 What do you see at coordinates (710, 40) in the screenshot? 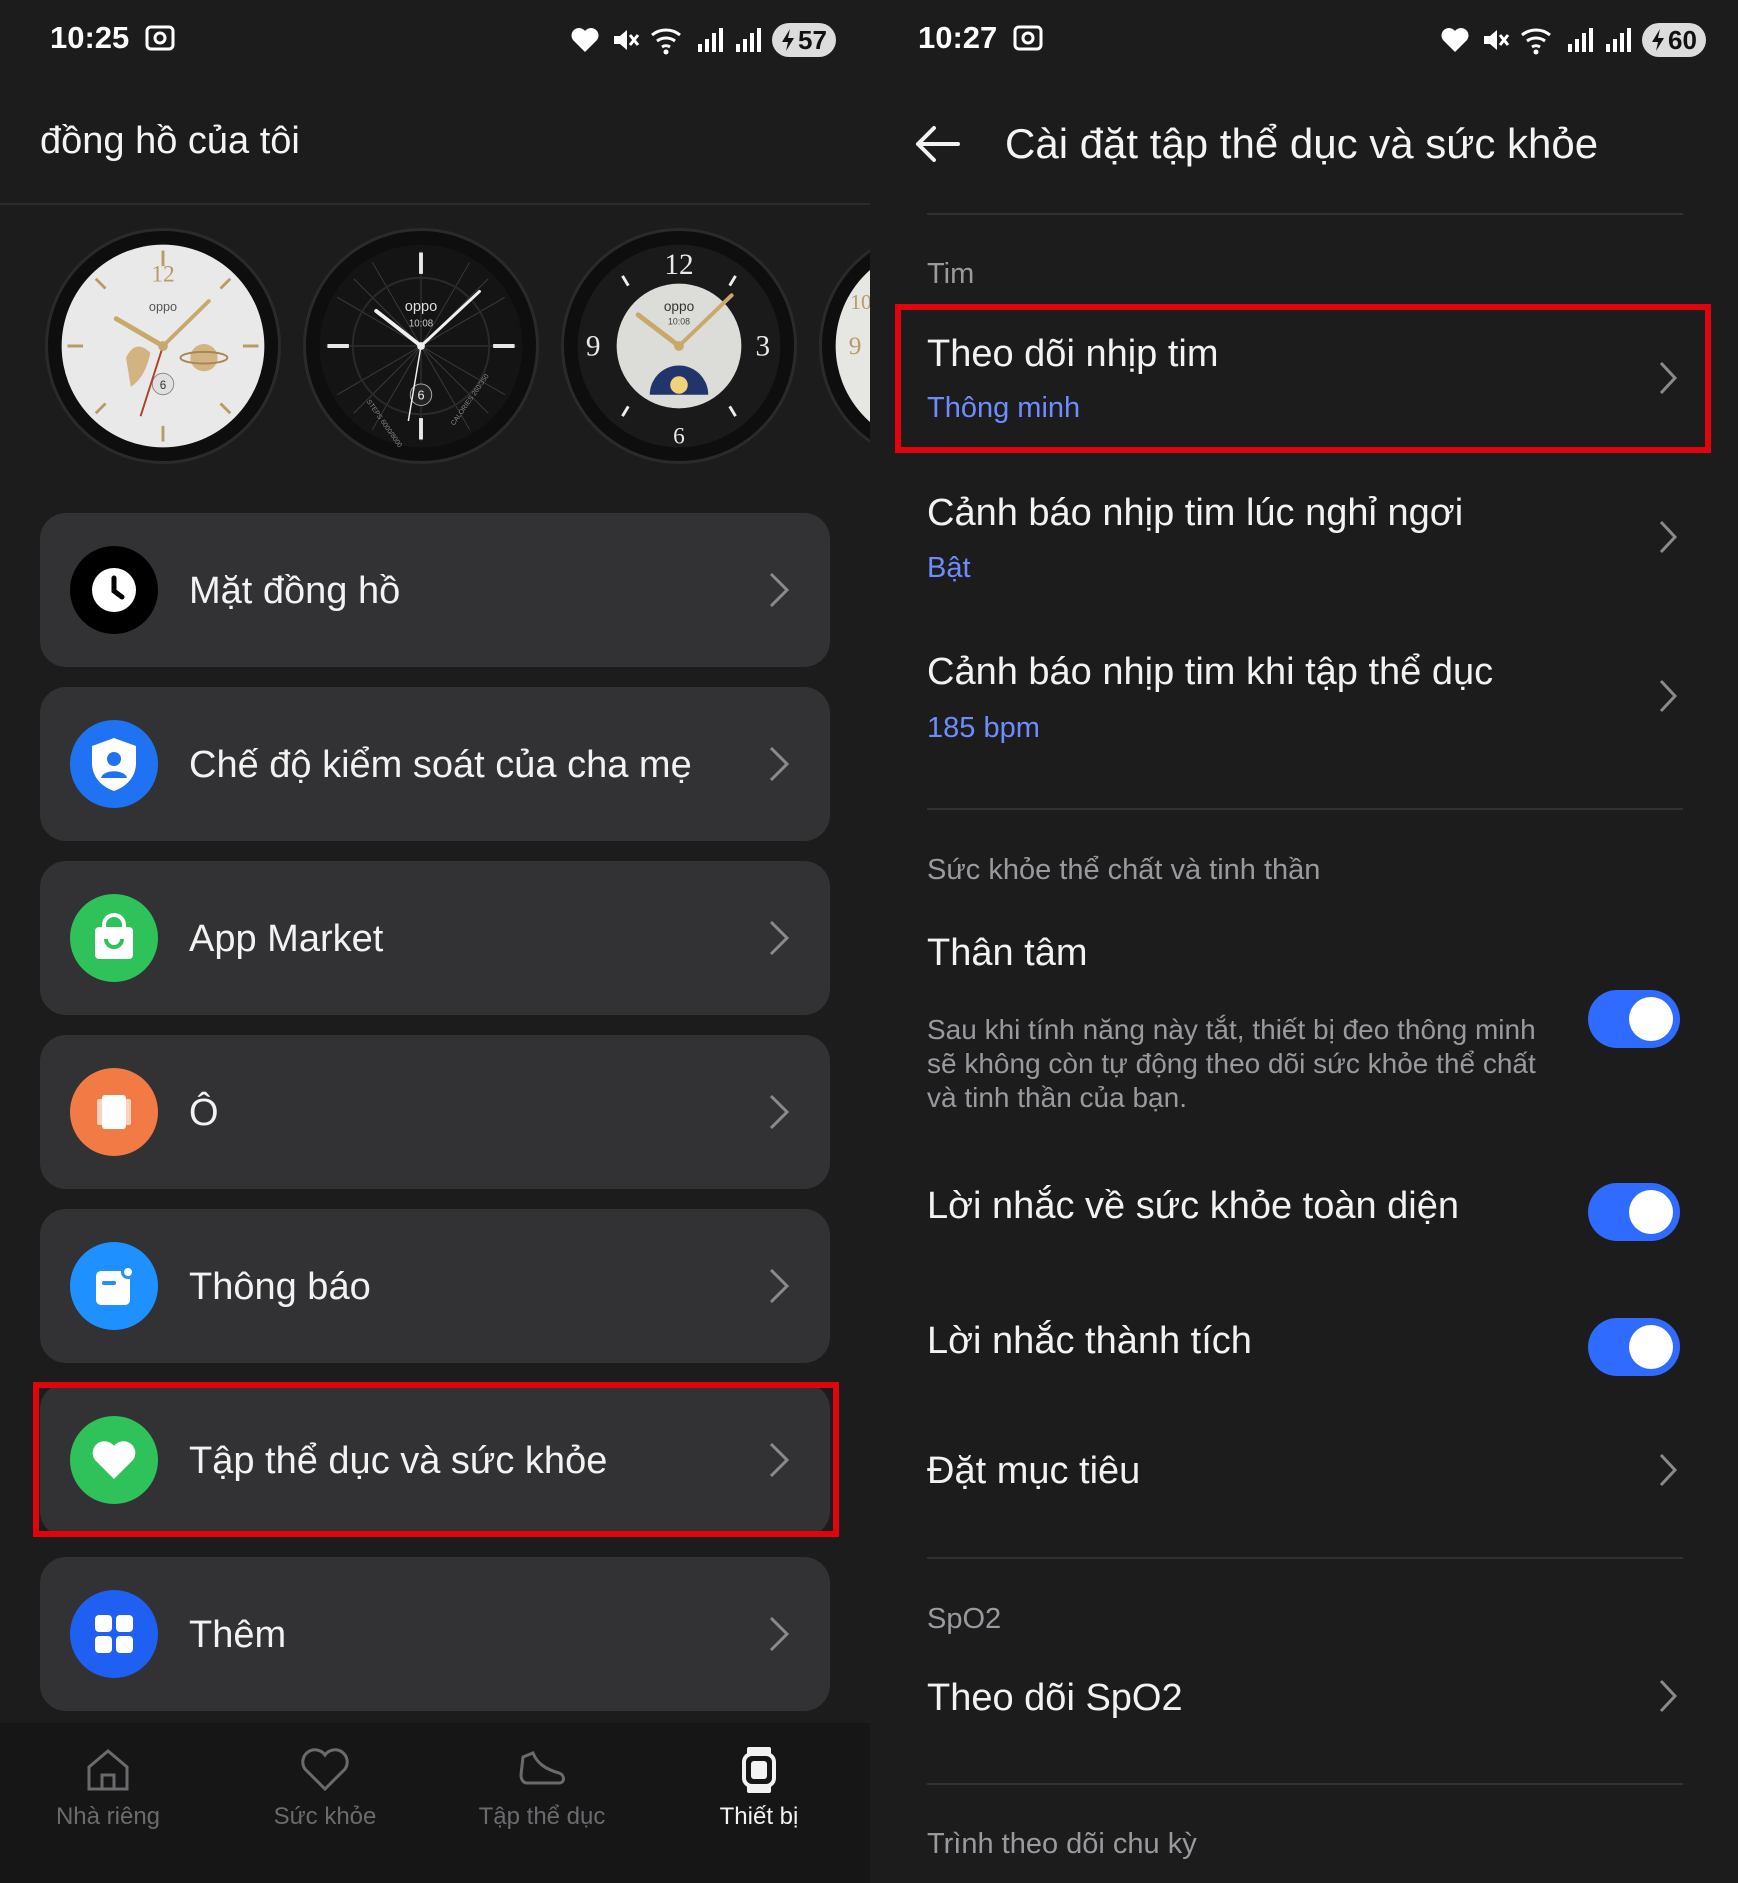
I see `signal-1-icon` at bounding box center [710, 40].